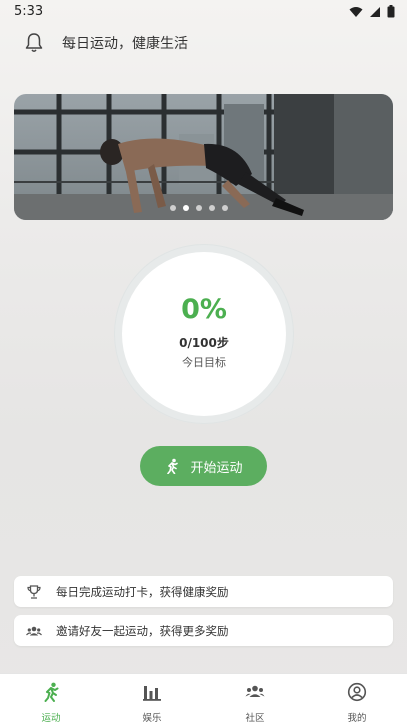  What do you see at coordinates (255, 691) in the screenshot?
I see `community-icon` at bounding box center [255, 691].